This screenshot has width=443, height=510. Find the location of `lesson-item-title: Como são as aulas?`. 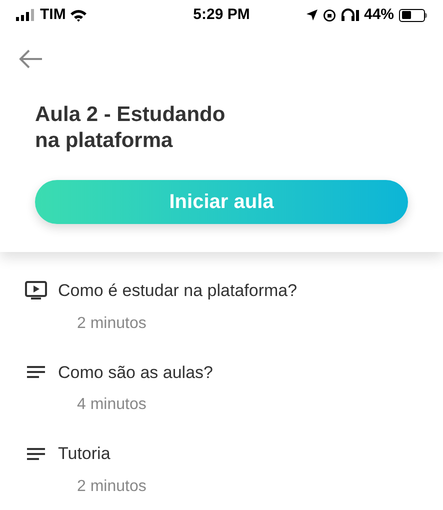

lesson-item-title: Como são as aulas? is located at coordinates (135, 372).